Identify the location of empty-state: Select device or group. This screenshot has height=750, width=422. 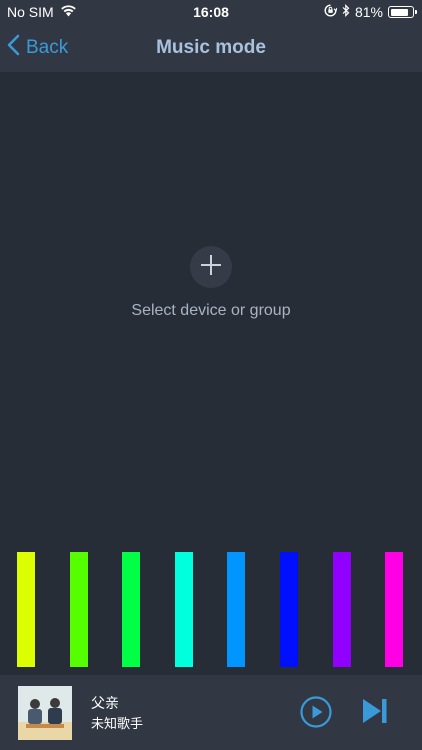
(211, 283).